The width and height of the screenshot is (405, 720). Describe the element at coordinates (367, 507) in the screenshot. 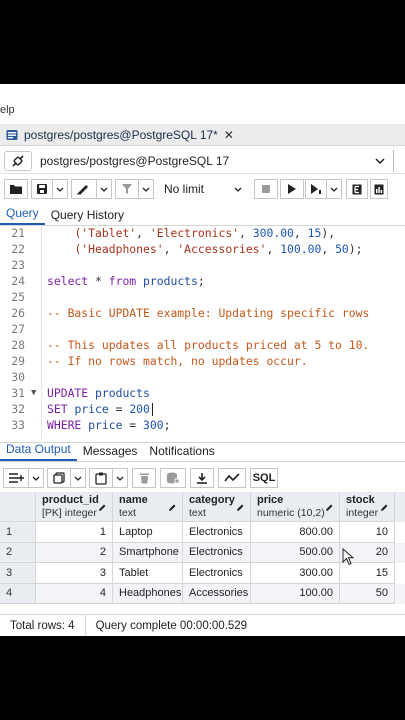

I see `column-header-stock: stock integer` at that location.